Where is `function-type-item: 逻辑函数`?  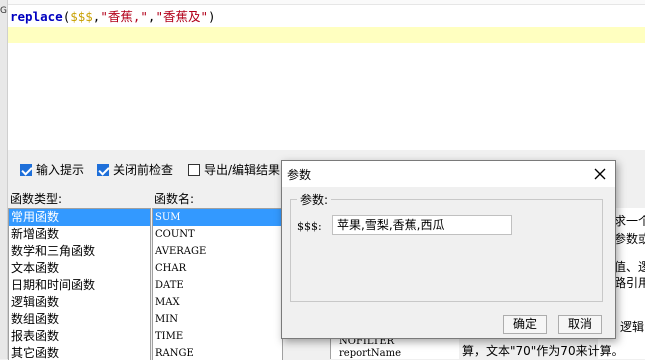 function-type-item: 逻辑函数 is located at coordinates (79, 302).